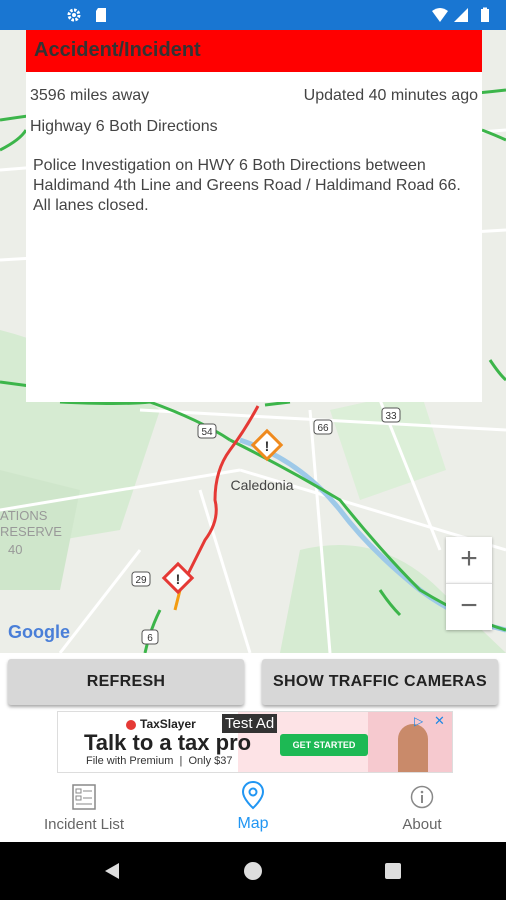 This screenshot has height=900, width=506. I want to click on road-shield-6-label: 6, so click(150, 638).